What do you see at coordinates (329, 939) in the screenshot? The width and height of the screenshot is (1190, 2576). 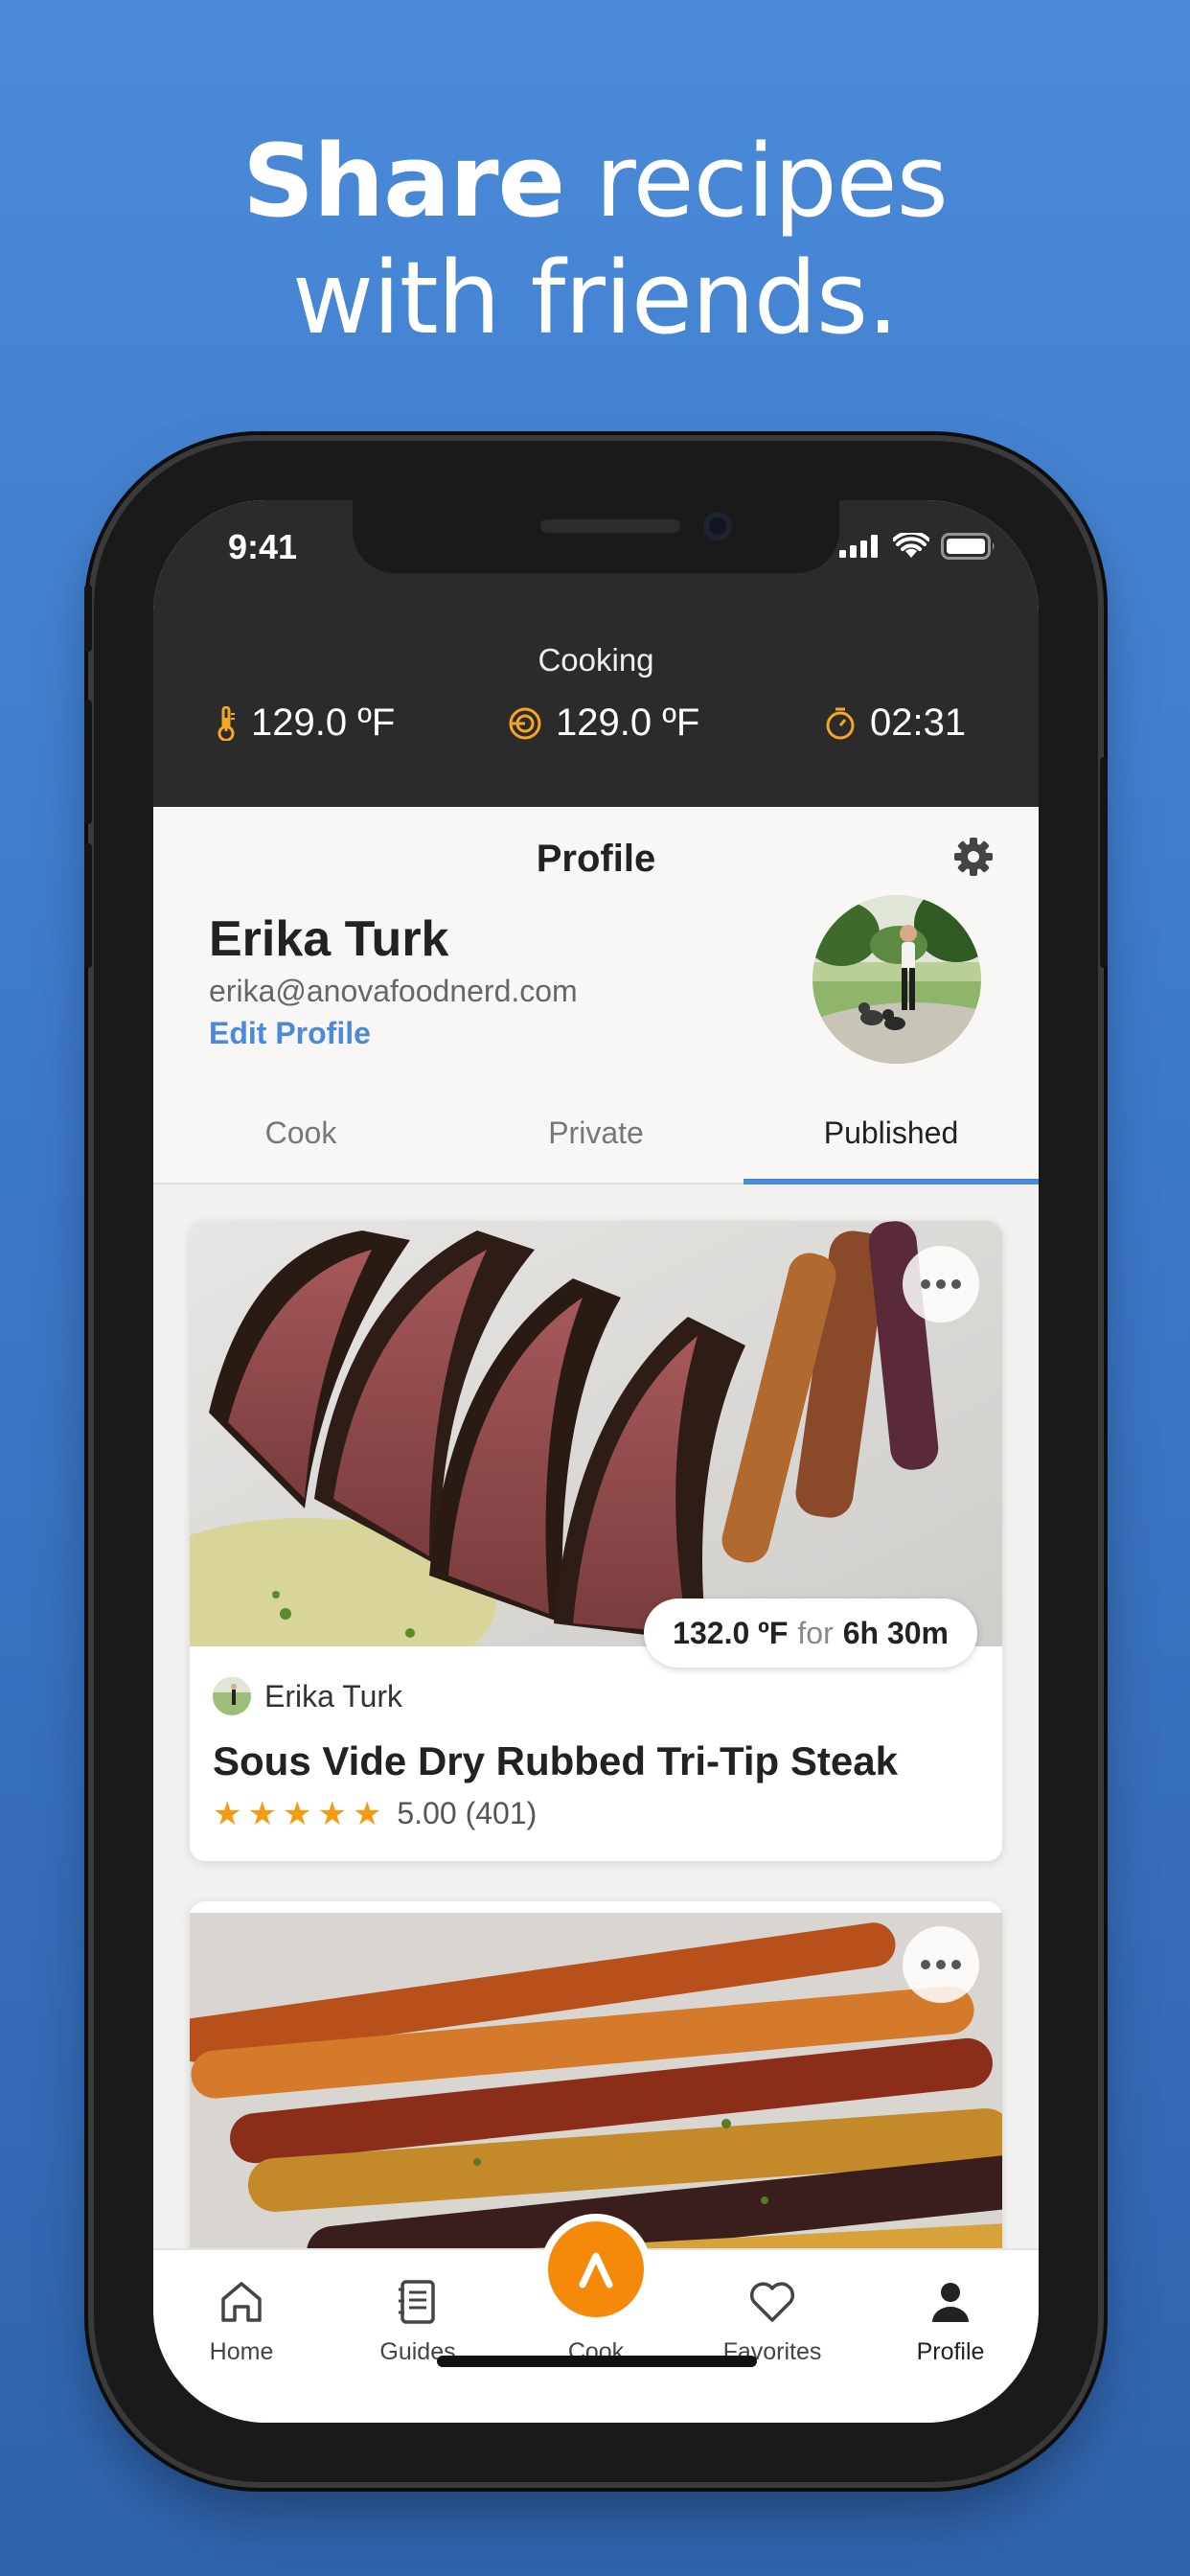 I see `profile-name: Erika Turk` at bounding box center [329, 939].